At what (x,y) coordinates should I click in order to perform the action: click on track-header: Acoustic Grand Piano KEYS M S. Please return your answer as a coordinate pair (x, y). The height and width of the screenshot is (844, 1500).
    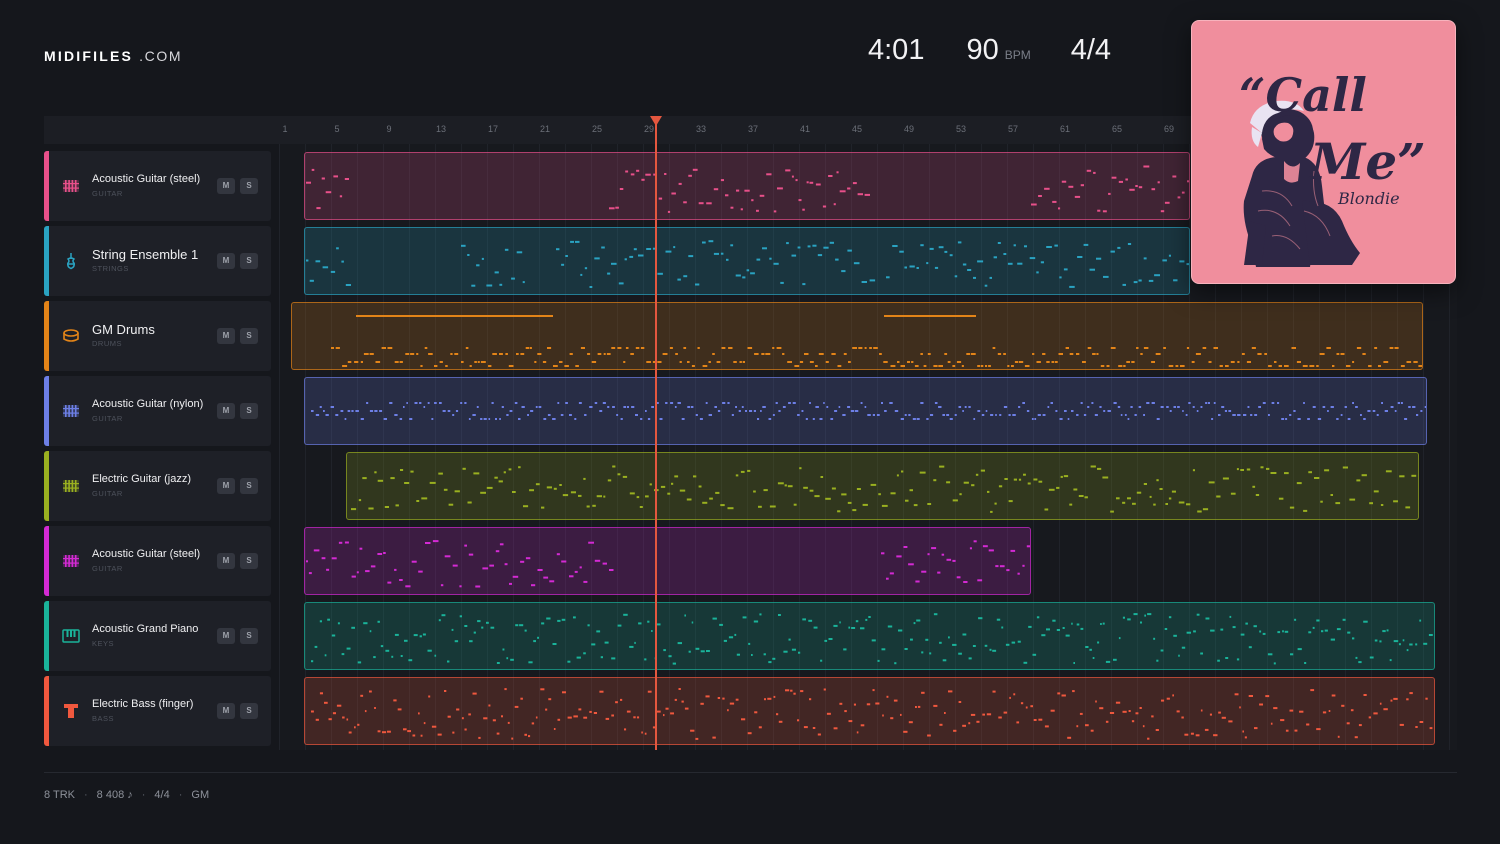
    Looking at the image, I should click on (157, 636).